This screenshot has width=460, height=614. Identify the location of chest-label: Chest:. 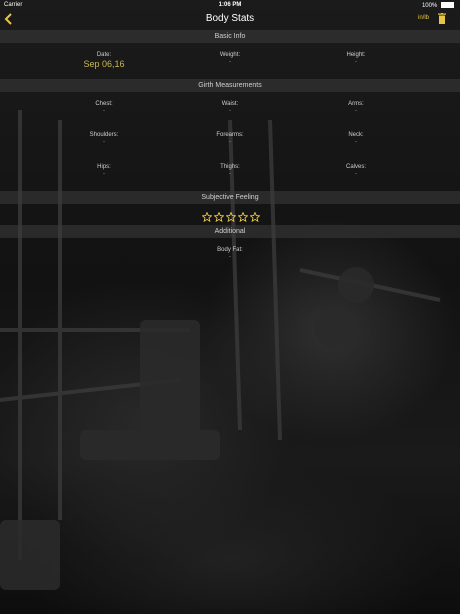
(104, 104).